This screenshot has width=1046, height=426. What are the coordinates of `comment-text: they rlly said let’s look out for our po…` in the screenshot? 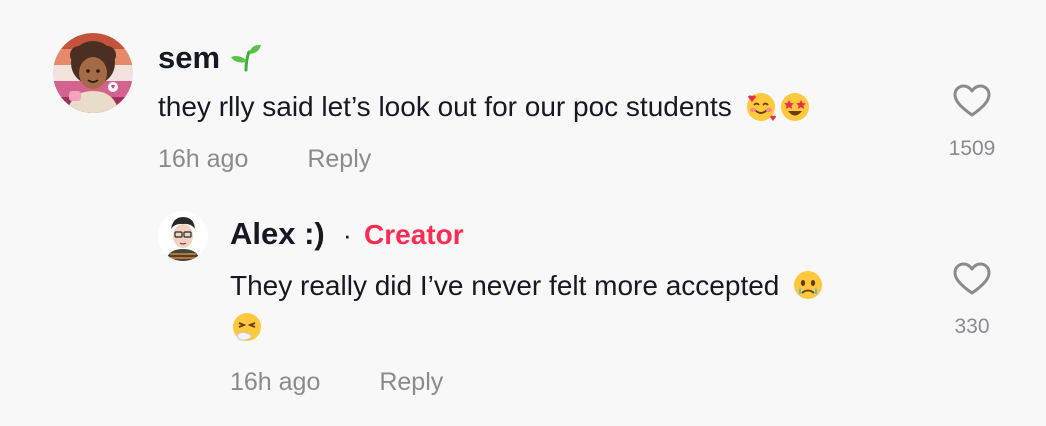 It's located at (485, 108).